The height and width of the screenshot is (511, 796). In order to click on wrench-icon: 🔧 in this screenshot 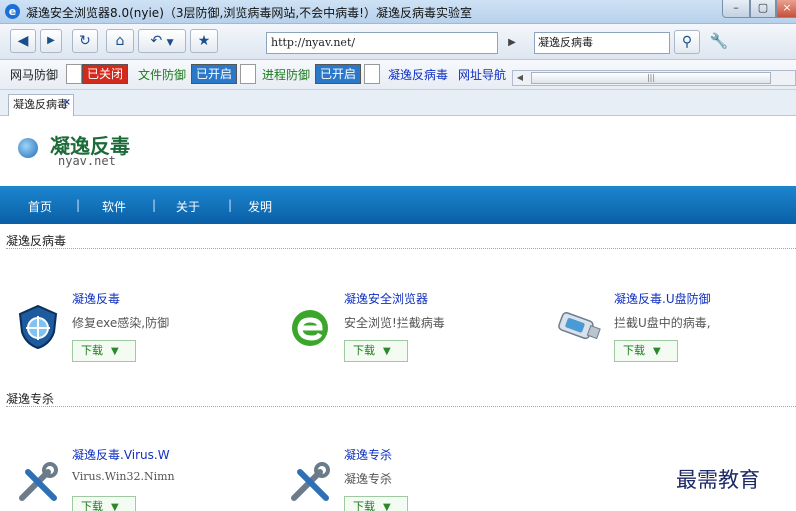, I will do `click(719, 41)`.